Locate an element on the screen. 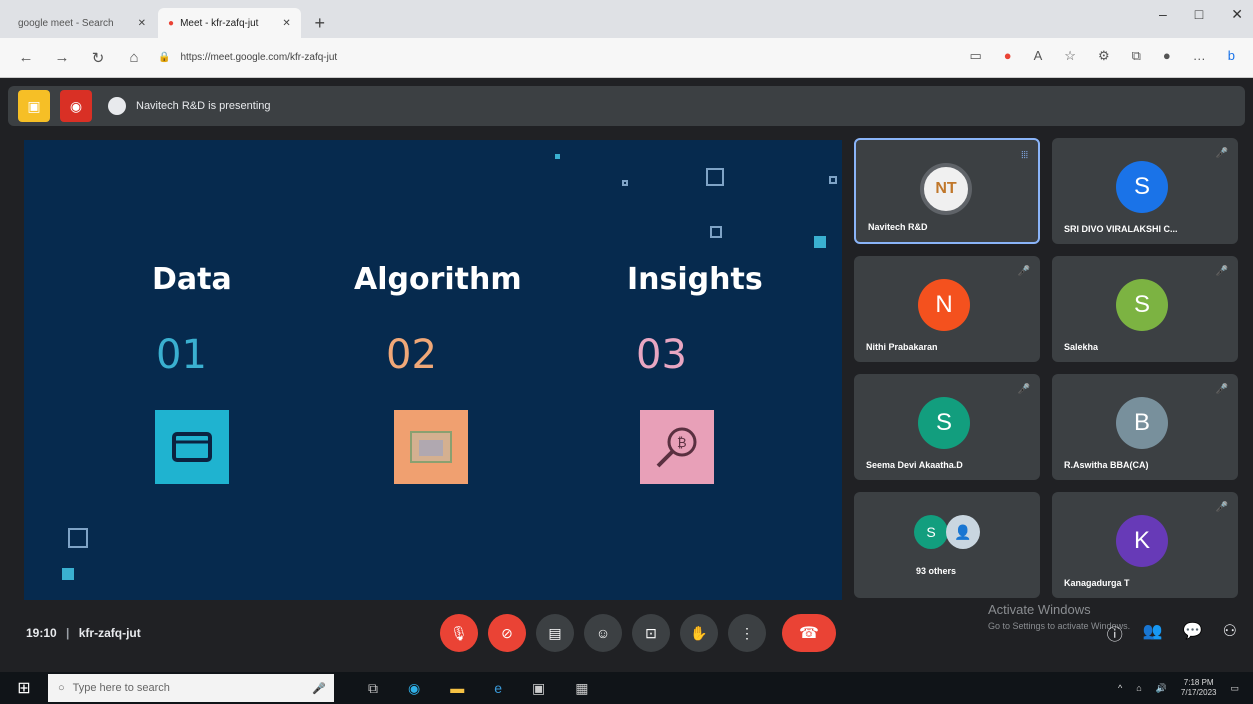  file-explorer-icon: ▬ is located at coordinates (457, 688).